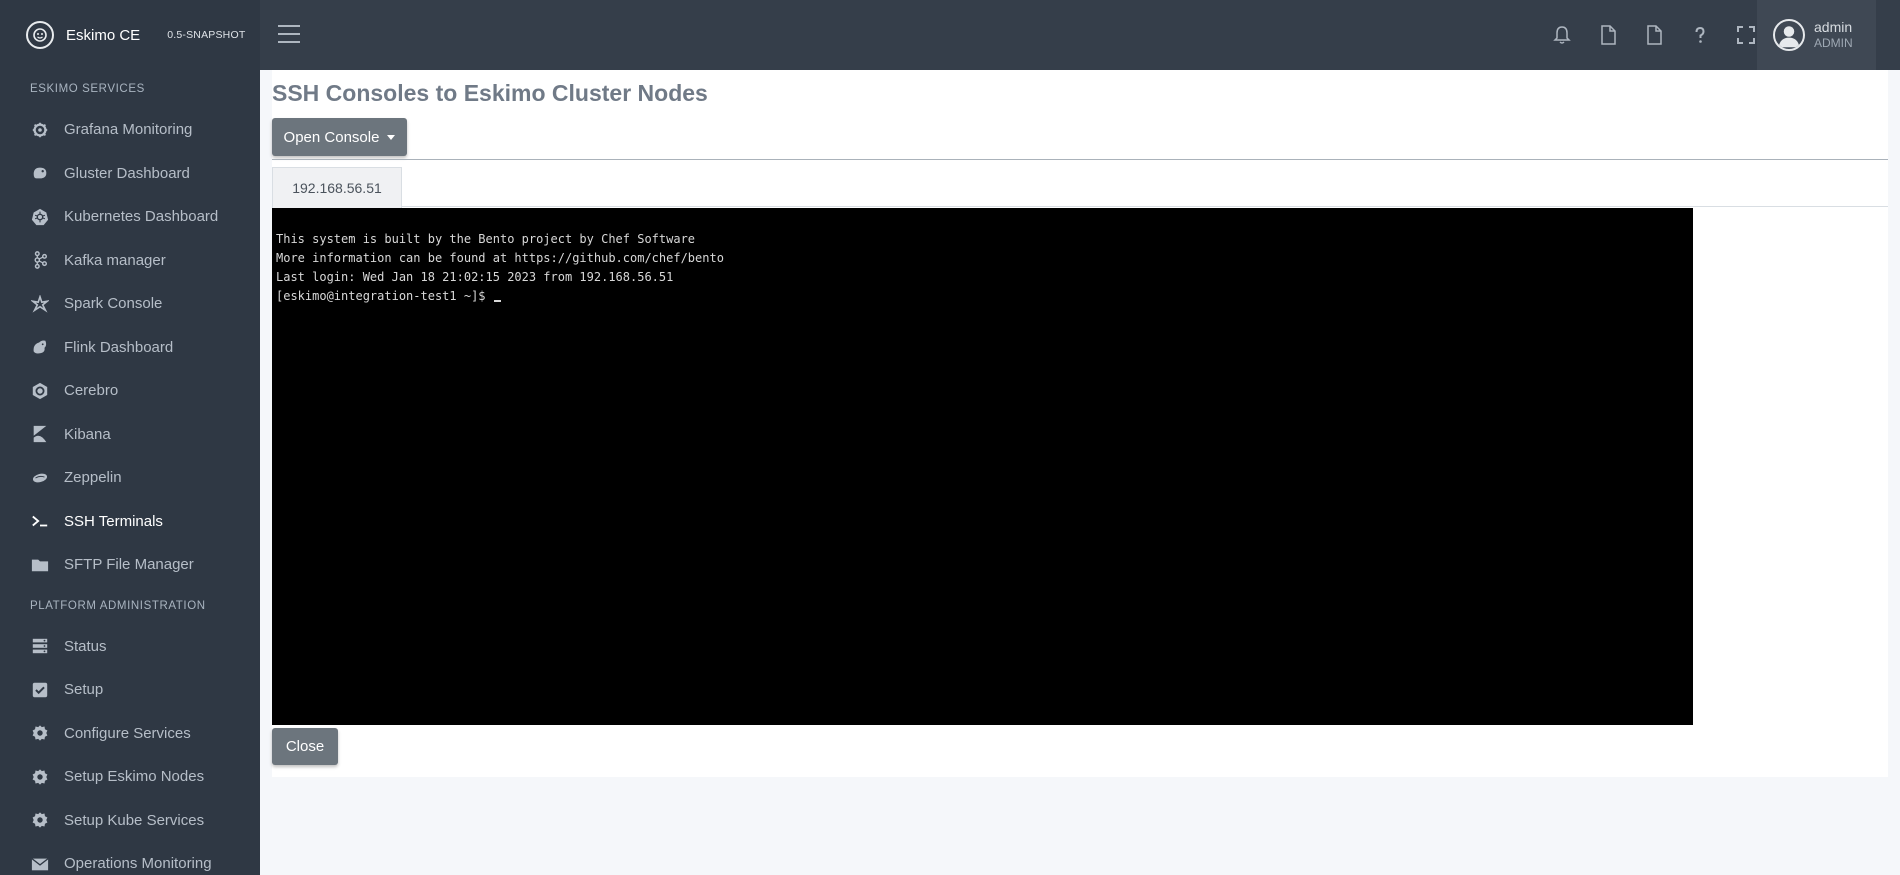 The image size is (1900, 875). I want to click on sidebar-item-operations-monitoring: Operations Monitoring, so click(130, 858).